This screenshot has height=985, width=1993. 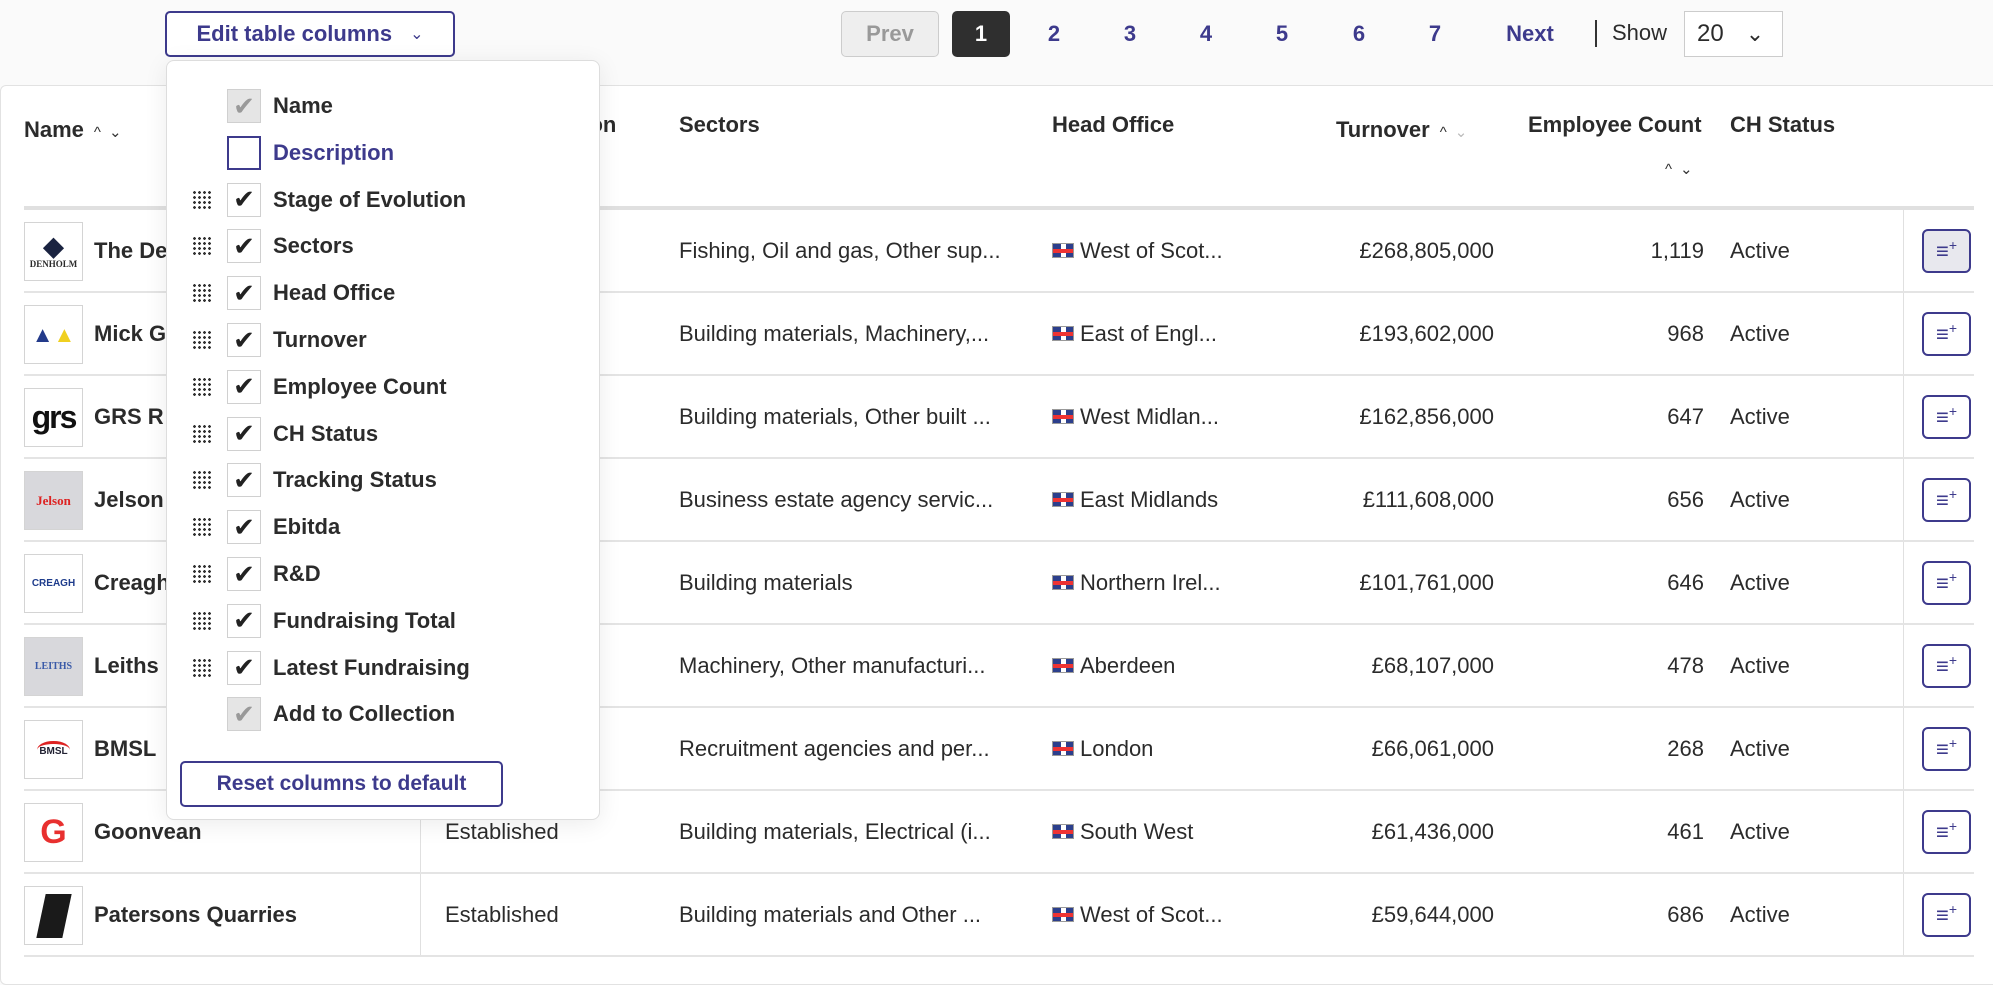 What do you see at coordinates (383, 340) in the screenshot?
I see `column-option: ✔ Turnover` at bounding box center [383, 340].